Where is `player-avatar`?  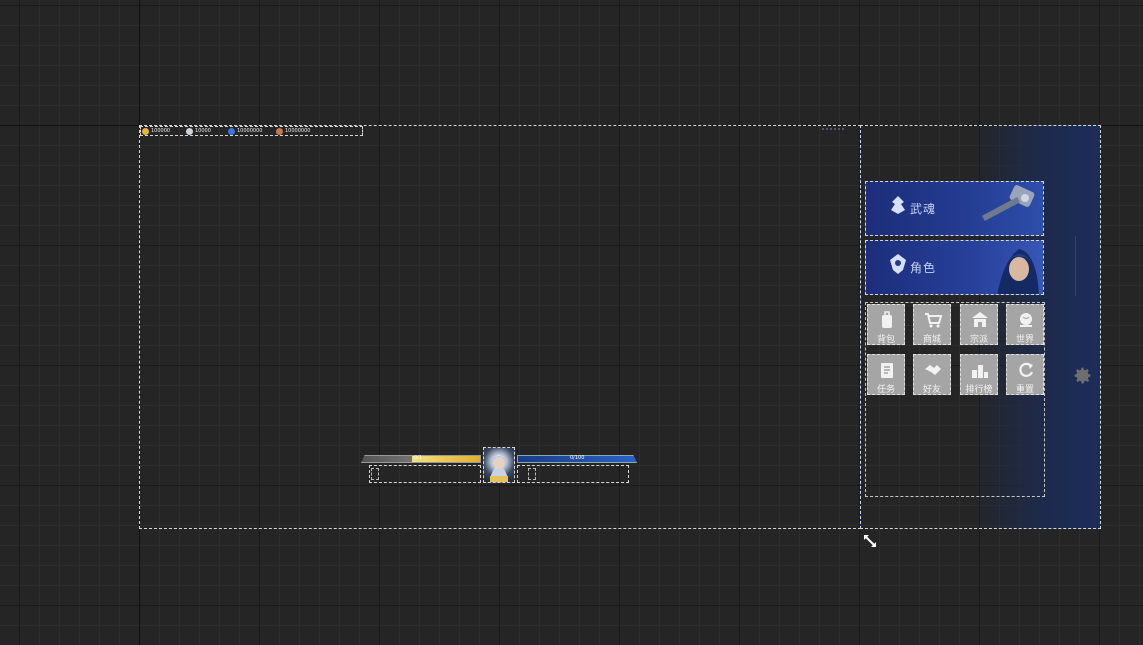 player-avatar is located at coordinates (499, 465).